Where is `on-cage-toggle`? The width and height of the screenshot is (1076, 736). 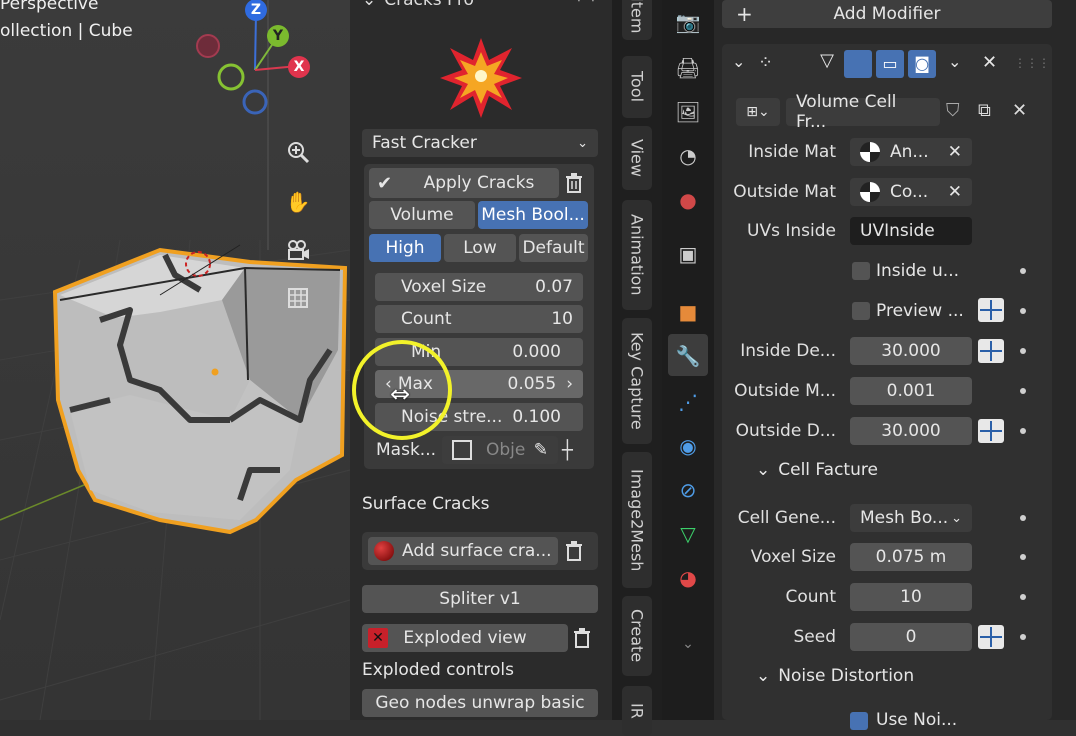 on-cage-toggle is located at coordinates (858, 64).